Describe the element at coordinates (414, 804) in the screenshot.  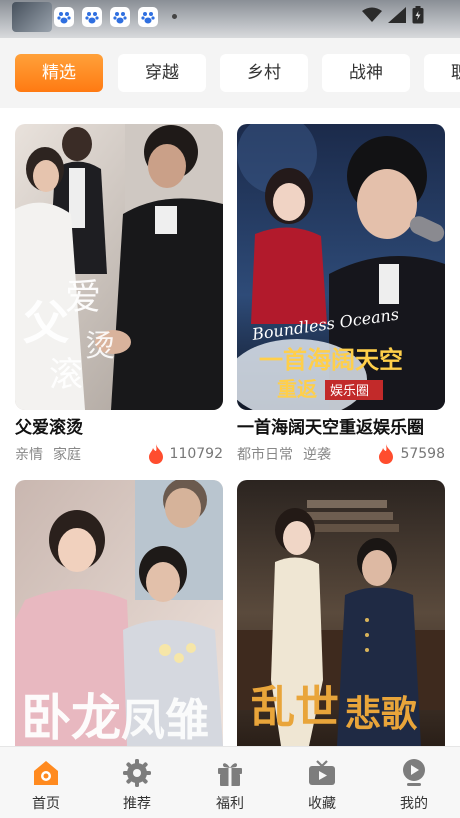
I see `nav-label: 我的` at that location.